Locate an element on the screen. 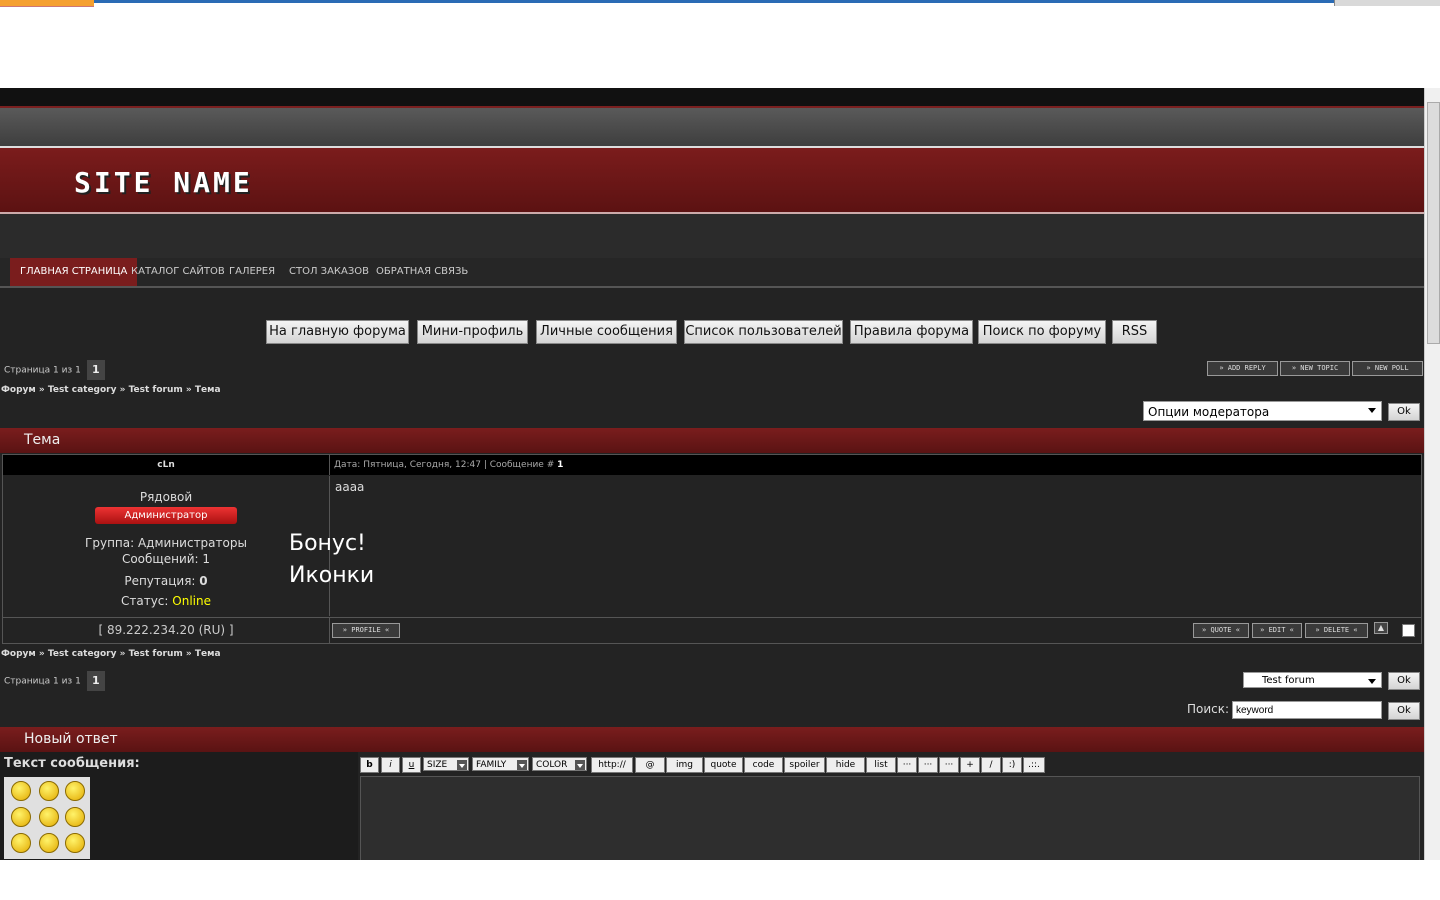 The height and width of the screenshot is (900, 1440). smiley-smile-icon is located at coordinates (75, 817).